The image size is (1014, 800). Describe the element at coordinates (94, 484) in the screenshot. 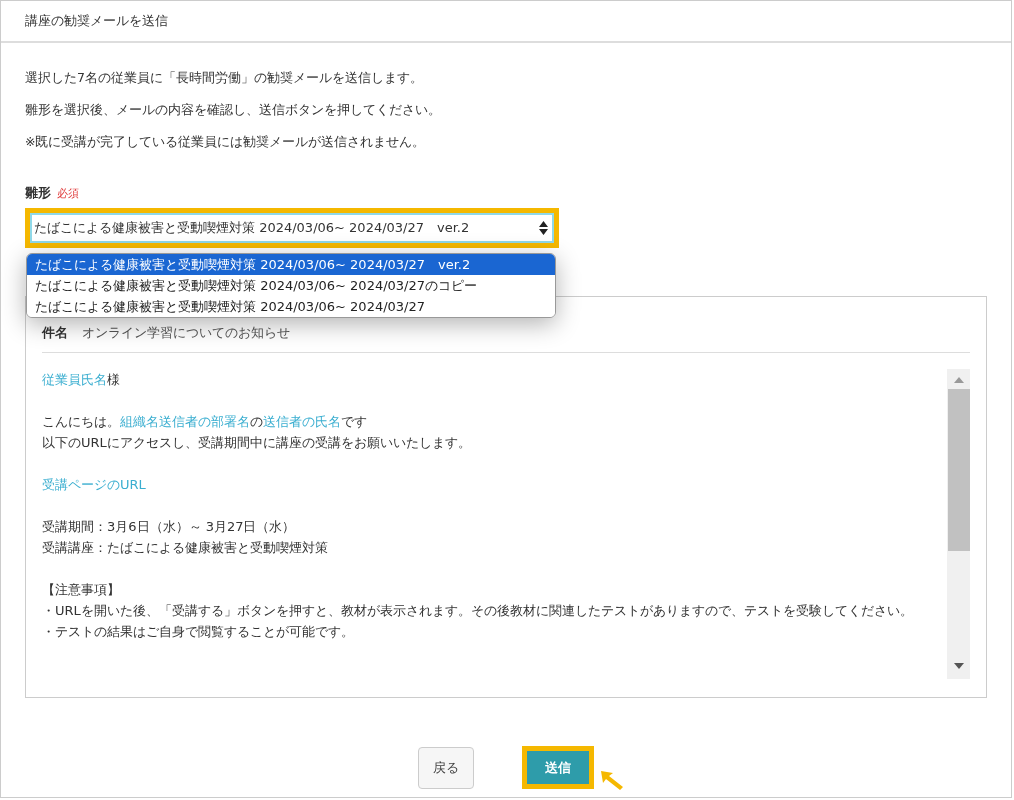

I see `merge-field: 受講ページのURL` at that location.